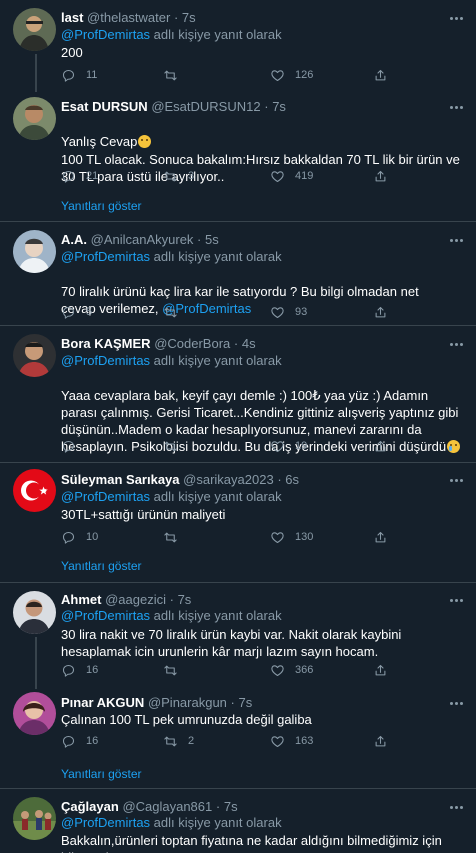  Describe the element at coordinates (104, 106) in the screenshot. I see `author-name: Esat DURSUN` at that location.